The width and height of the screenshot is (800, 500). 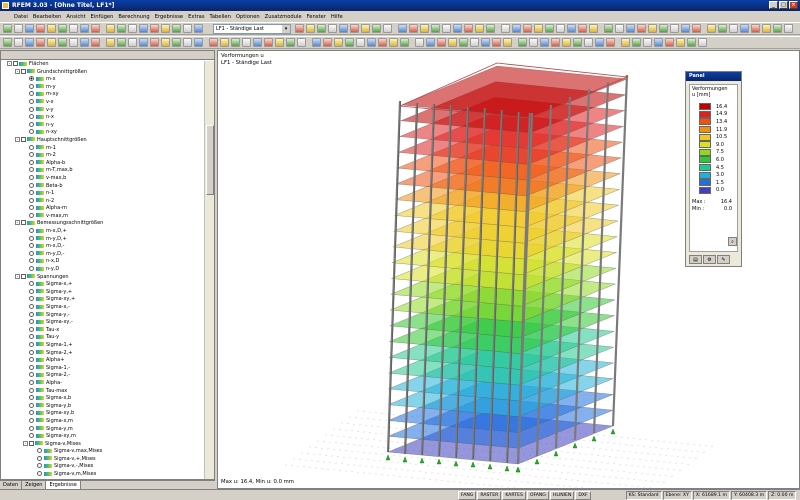 What do you see at coordinates (102, 270) in the screenshot?
I see `tree-item: n-y,D` at bounding box center [102, 270].